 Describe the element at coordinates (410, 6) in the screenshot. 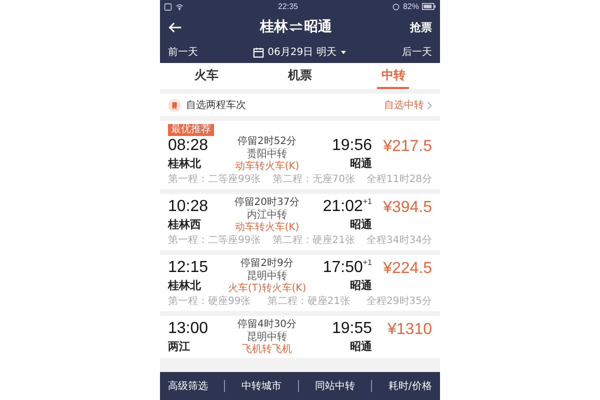

I see `battery-percent: 82%` at that location.